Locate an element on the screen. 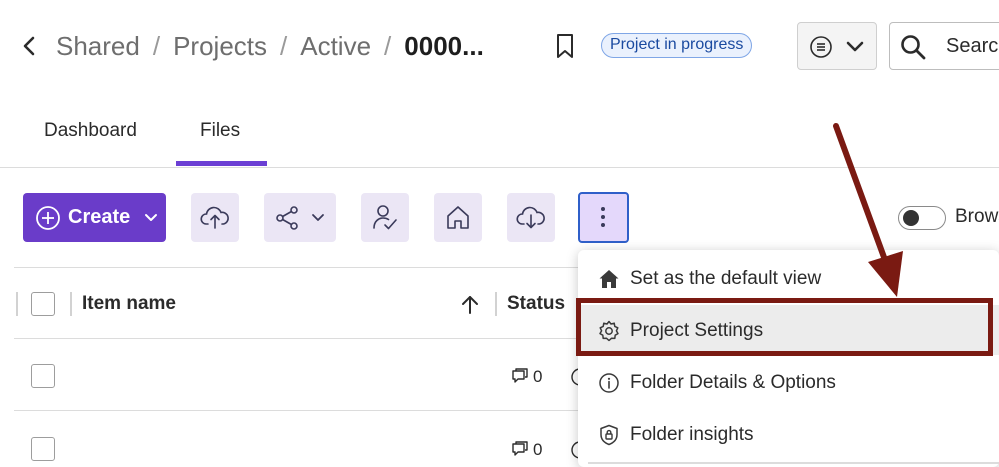 The width and height of the screenshot is (999, 467). upload-button is located at coordinates (215, 217).